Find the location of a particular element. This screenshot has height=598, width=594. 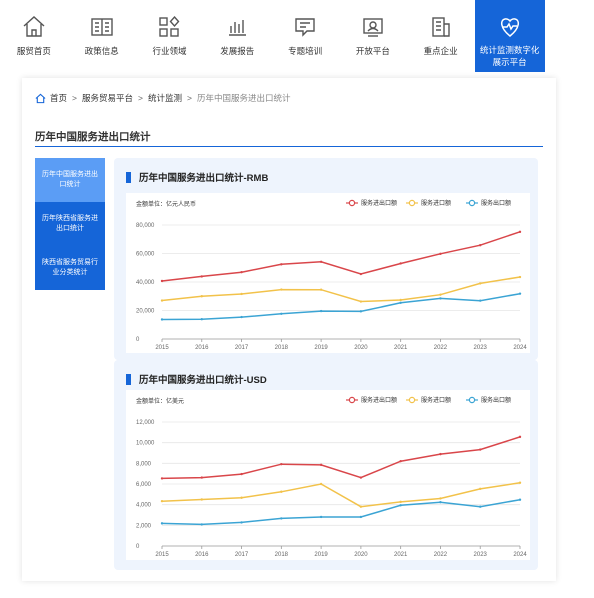

training-icon is located at coordinates (305, 27).